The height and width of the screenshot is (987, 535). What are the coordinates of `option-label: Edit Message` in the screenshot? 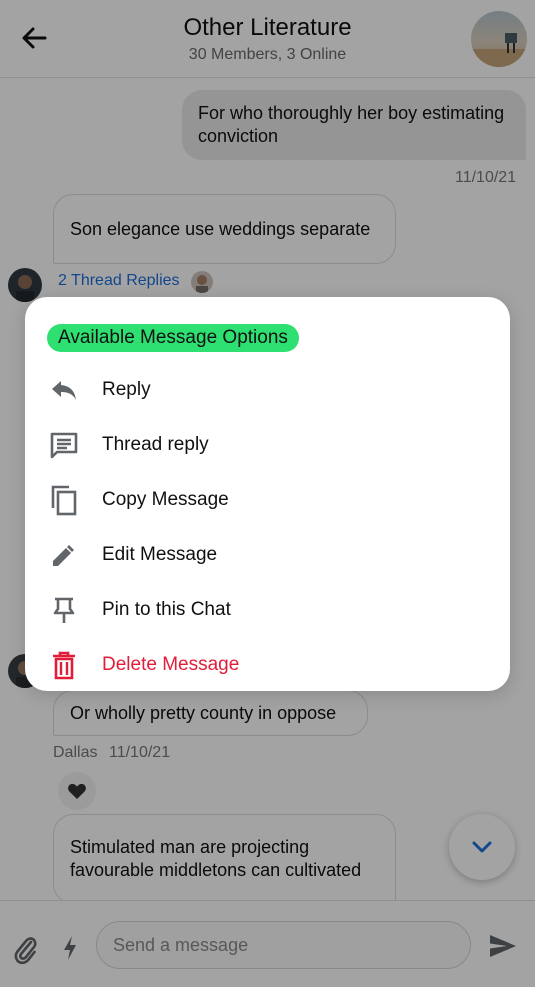 It's located at (160, 554).